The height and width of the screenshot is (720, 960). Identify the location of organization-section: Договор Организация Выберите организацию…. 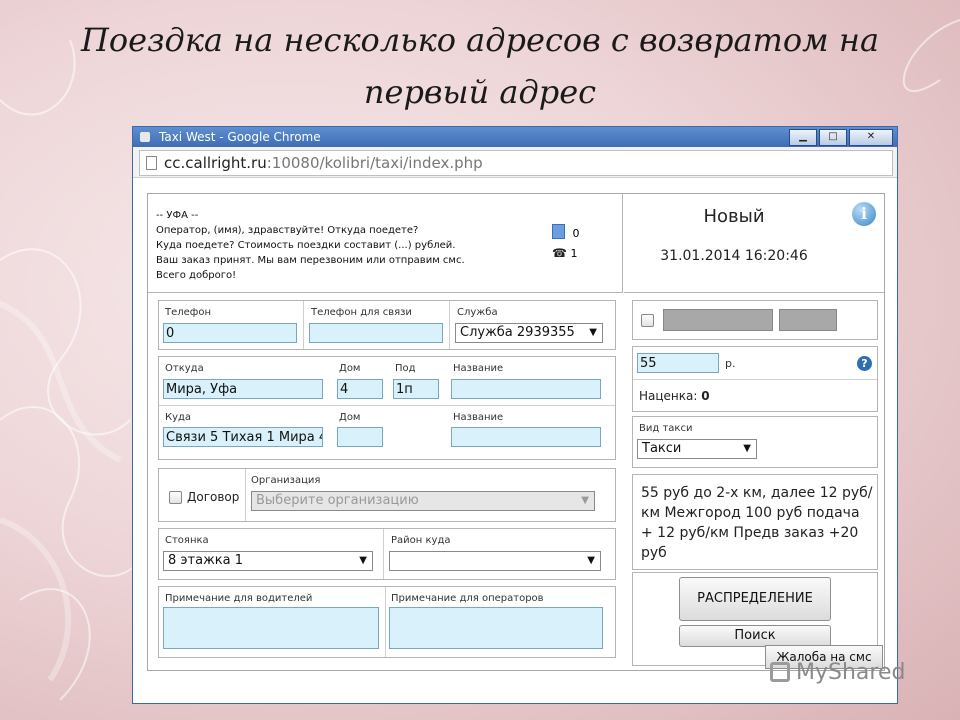
(387, 495).